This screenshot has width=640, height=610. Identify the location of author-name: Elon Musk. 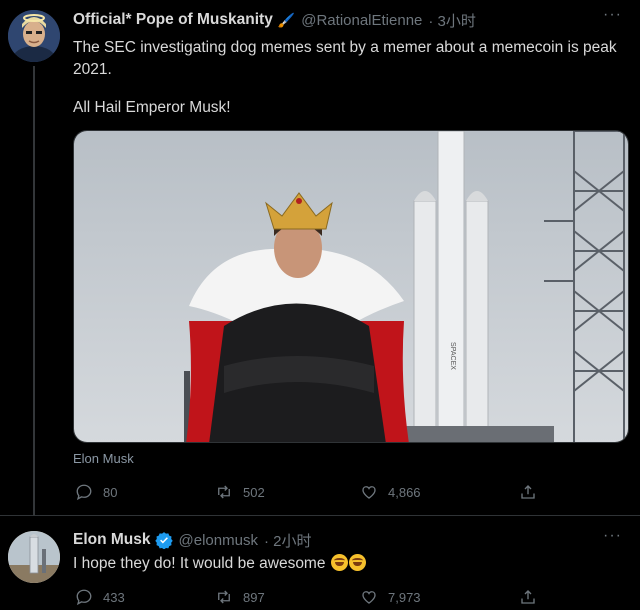
(112, 540).